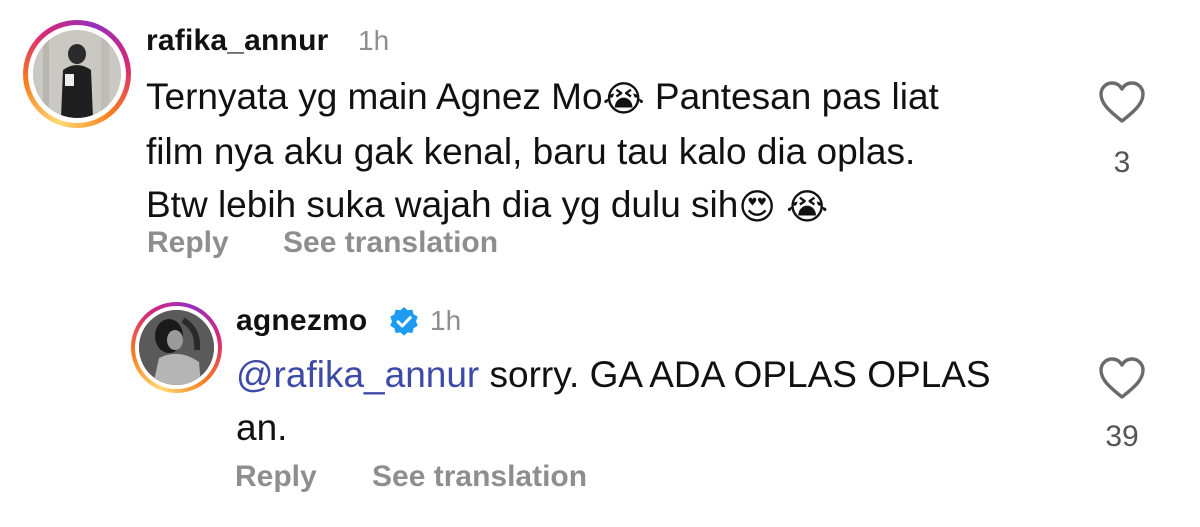 This screenshot has width=1200, height=527. Describe the element at coordinates (1122, 378) in the screenshot. I see `heart-outline-icon` at that location.